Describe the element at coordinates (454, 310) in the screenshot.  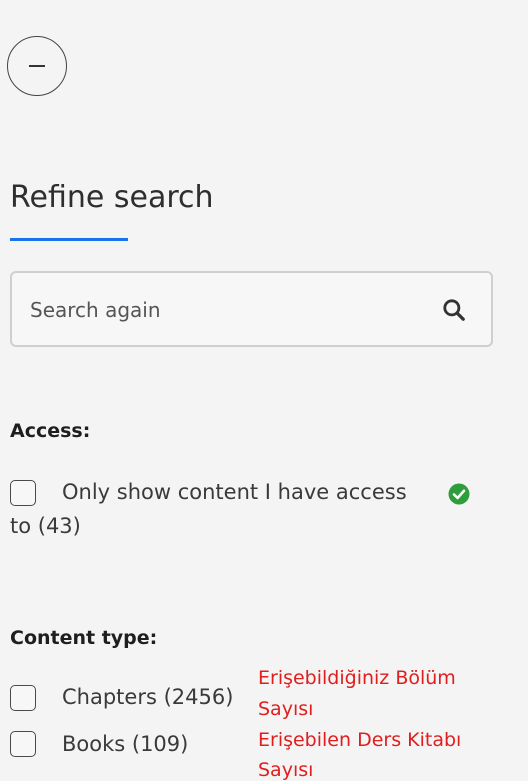
I see `search-icon` at that location.